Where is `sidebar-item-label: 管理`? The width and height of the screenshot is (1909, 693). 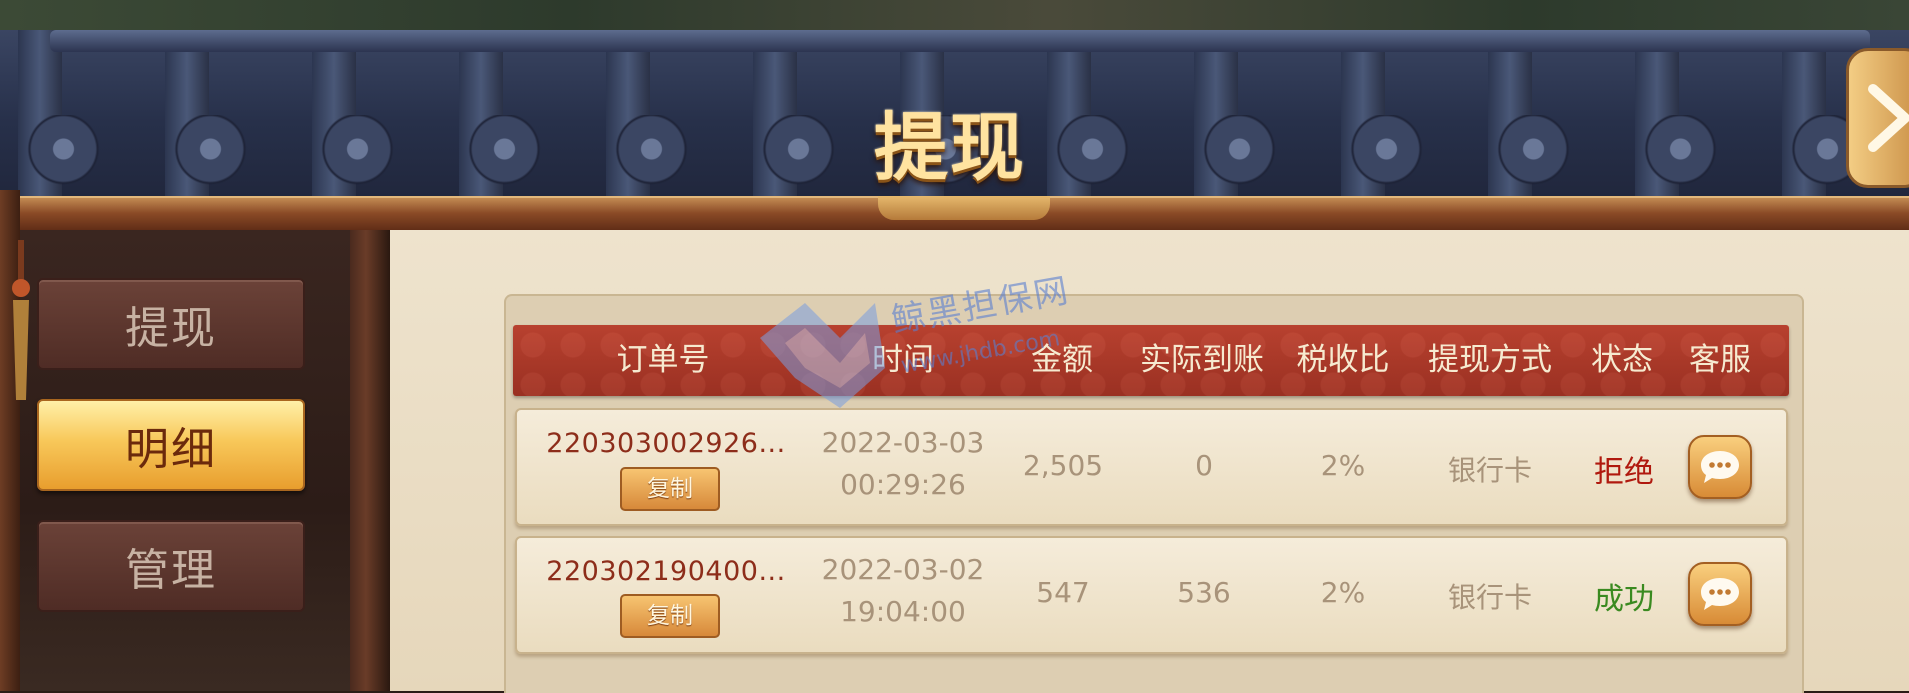 sidebar-item-label: 管理 is located at coordinates (171, 570).